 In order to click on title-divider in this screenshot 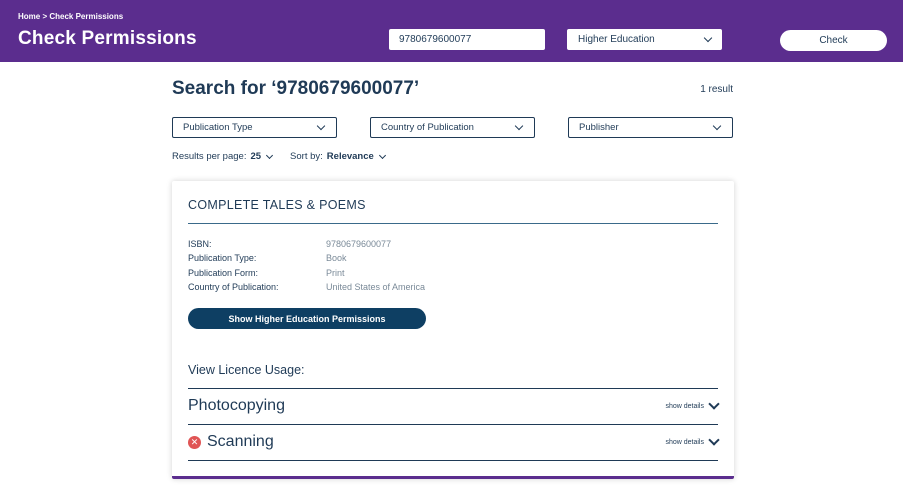, I will do `click(453, 223)`.